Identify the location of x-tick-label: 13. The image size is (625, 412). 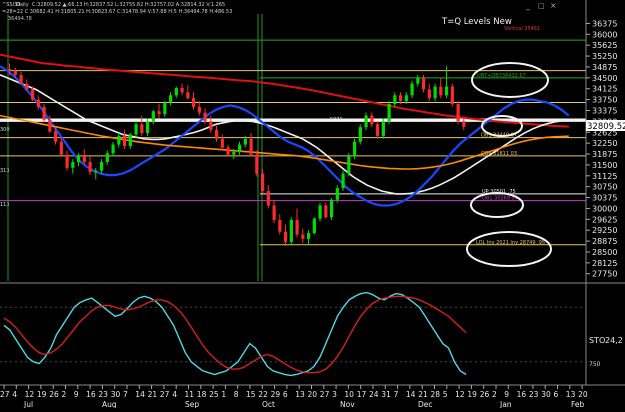
(571, 394).